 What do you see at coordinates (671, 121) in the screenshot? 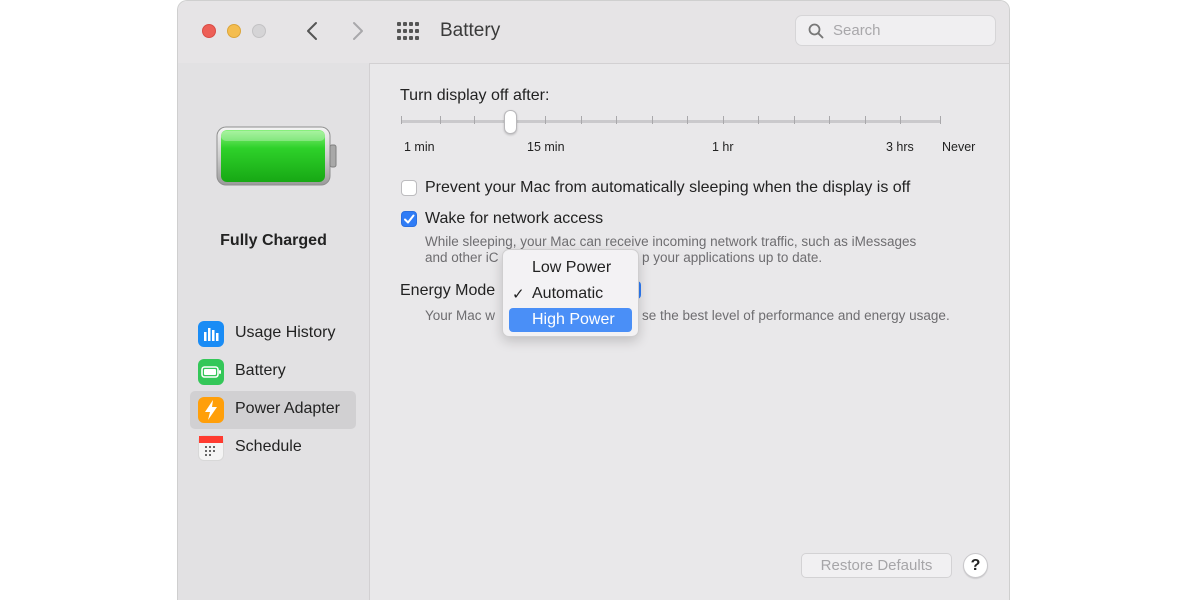
I see `slider-track` at bounding box center [671, 121].